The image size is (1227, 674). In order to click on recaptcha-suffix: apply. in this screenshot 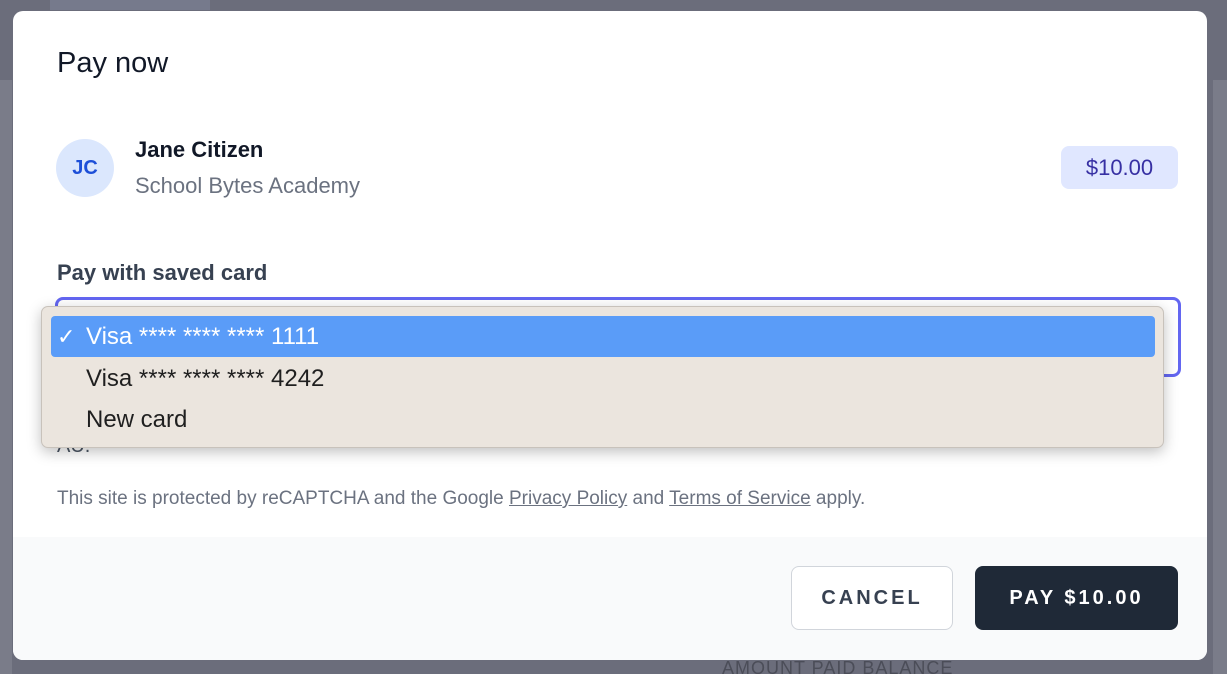, I will do `click(838, 498)`.